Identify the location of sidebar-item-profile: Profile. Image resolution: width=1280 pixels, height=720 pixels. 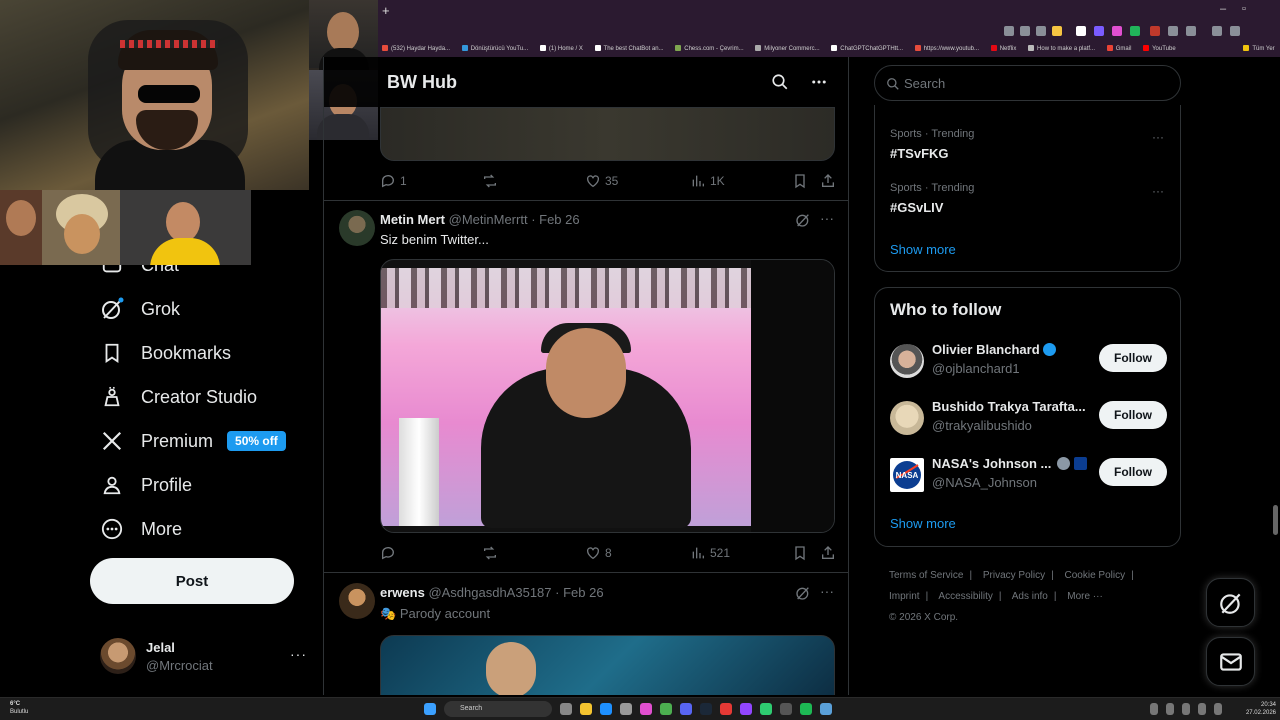
(146, 485).